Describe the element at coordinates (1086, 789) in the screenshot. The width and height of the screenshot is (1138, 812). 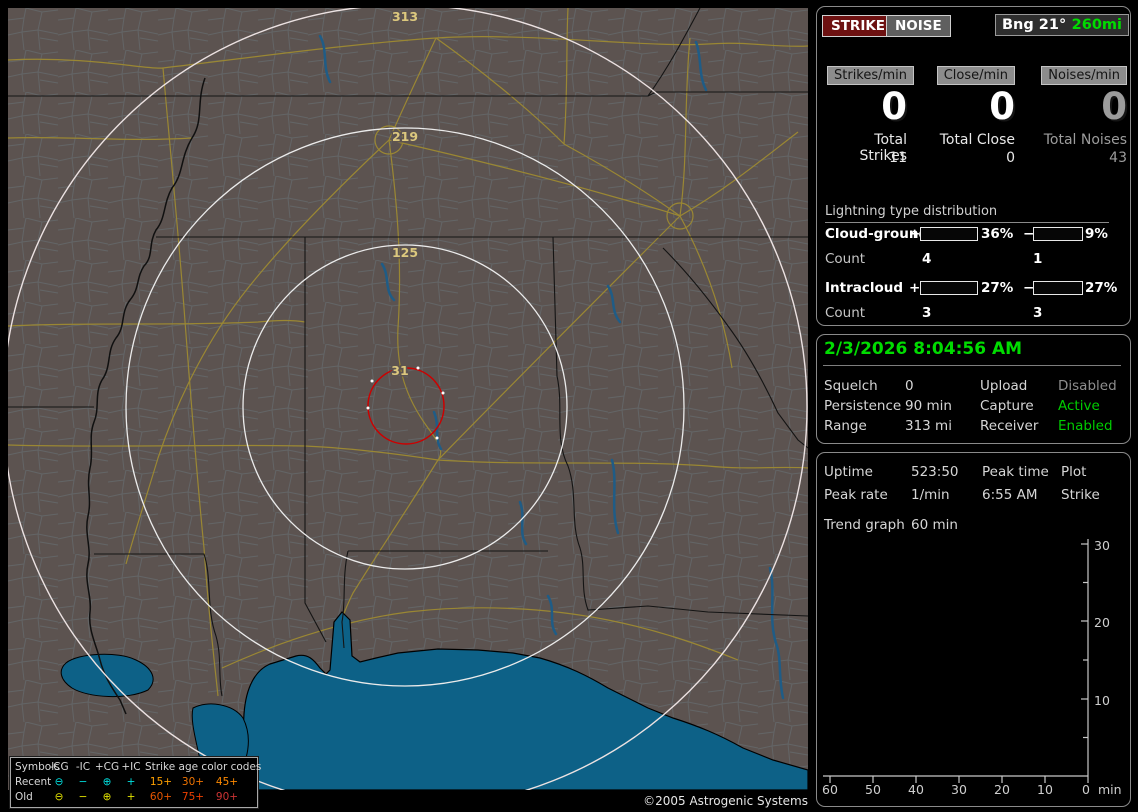
I see `xtick-0: 0` at that location.